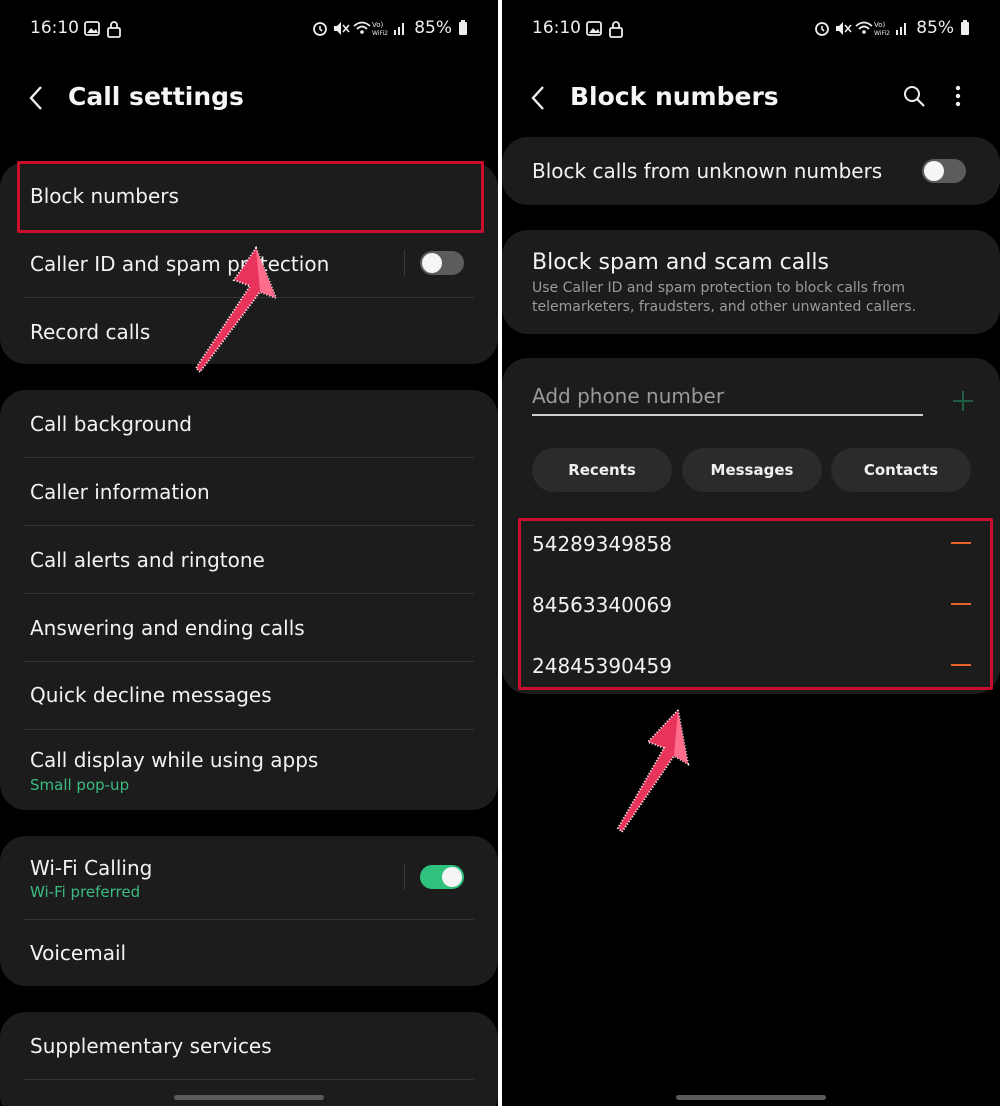  What do you see at coordinates (151, 695) in the screenshot?
I see `quick-decline-item: Quick decline messages` at bounding box center [151, 695].